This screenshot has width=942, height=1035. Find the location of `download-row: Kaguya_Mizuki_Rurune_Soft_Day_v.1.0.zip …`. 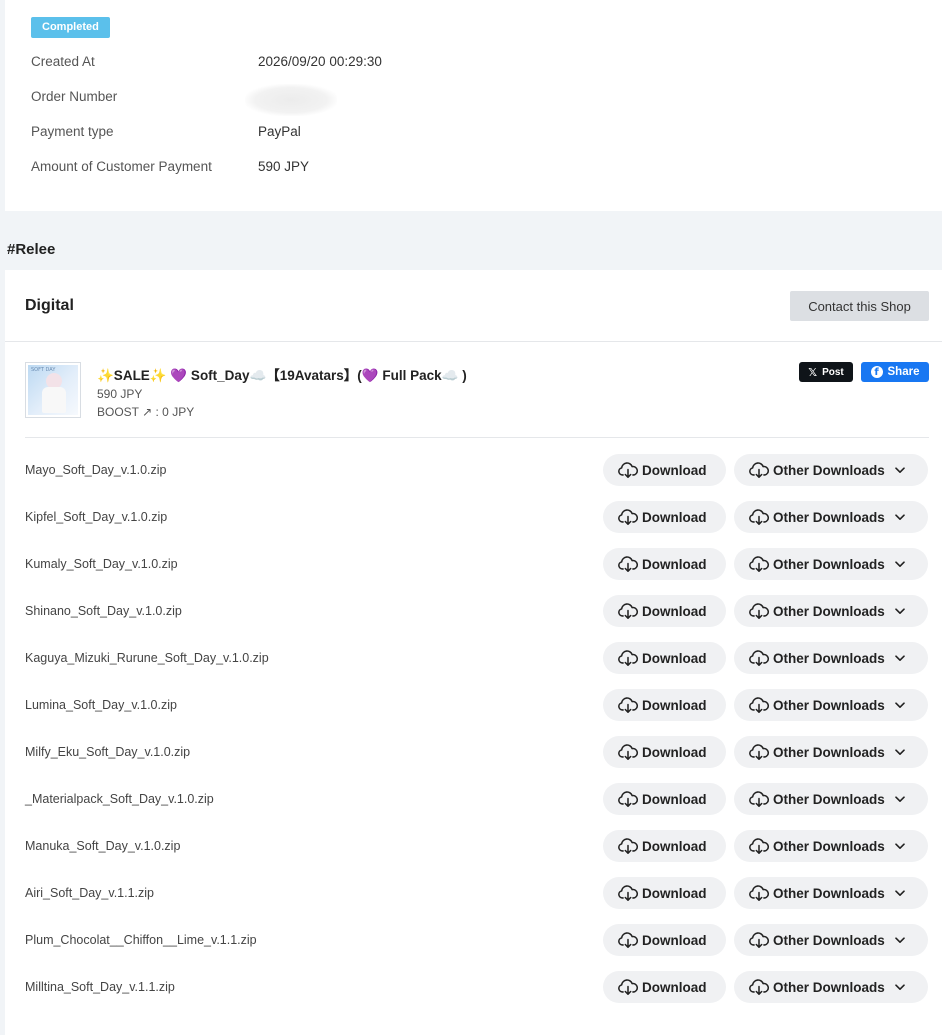

download-row: Kaguya_Mizuki_Rurune_Soft_Day_v.1.0.zip … is located at coordinates (473, 659).